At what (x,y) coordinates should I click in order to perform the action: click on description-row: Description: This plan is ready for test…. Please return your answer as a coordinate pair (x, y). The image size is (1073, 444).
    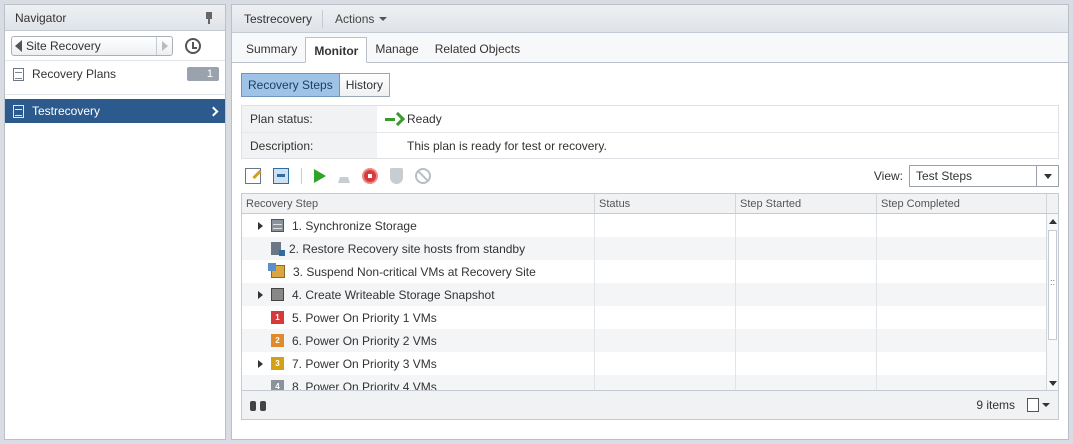
    Looking at the image, I should click on (650, 145).